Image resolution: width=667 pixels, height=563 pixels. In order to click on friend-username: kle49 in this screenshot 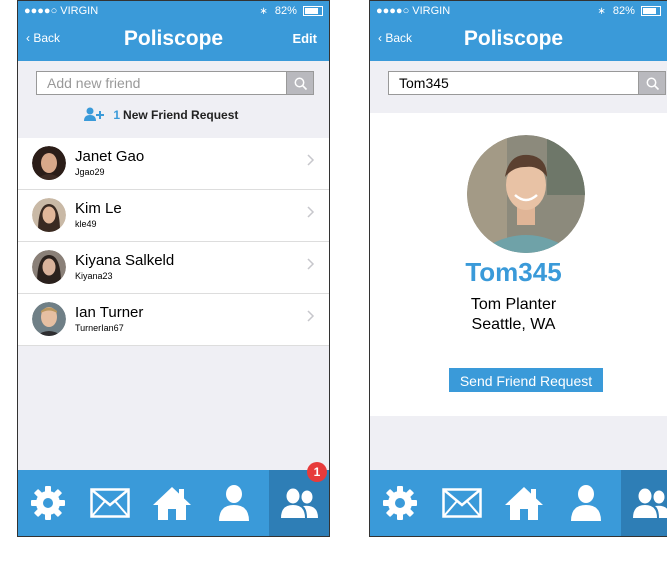, I will do `click(86, 224)`.